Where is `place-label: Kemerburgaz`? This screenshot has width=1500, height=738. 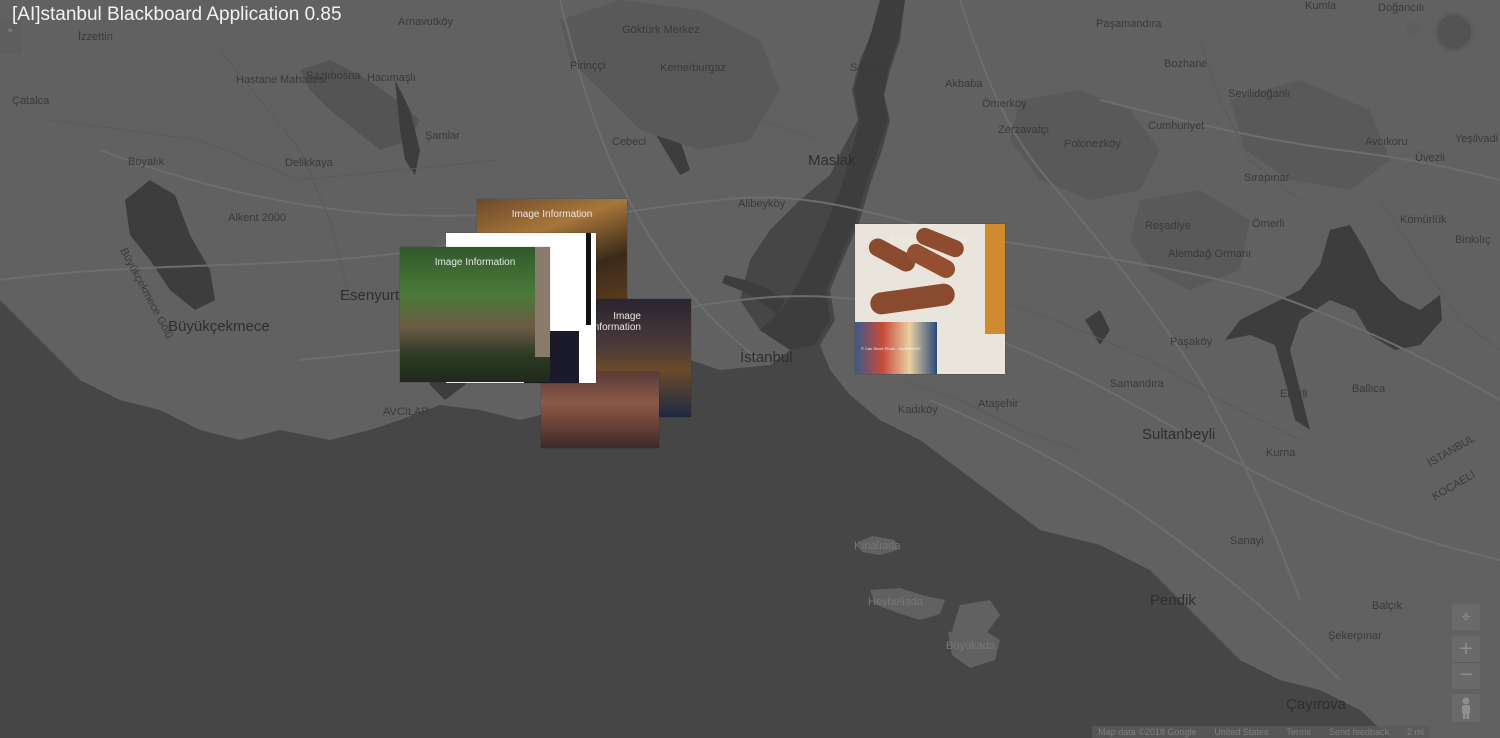
place-label: Kemerburgaz is located at coordinates (693, 68).